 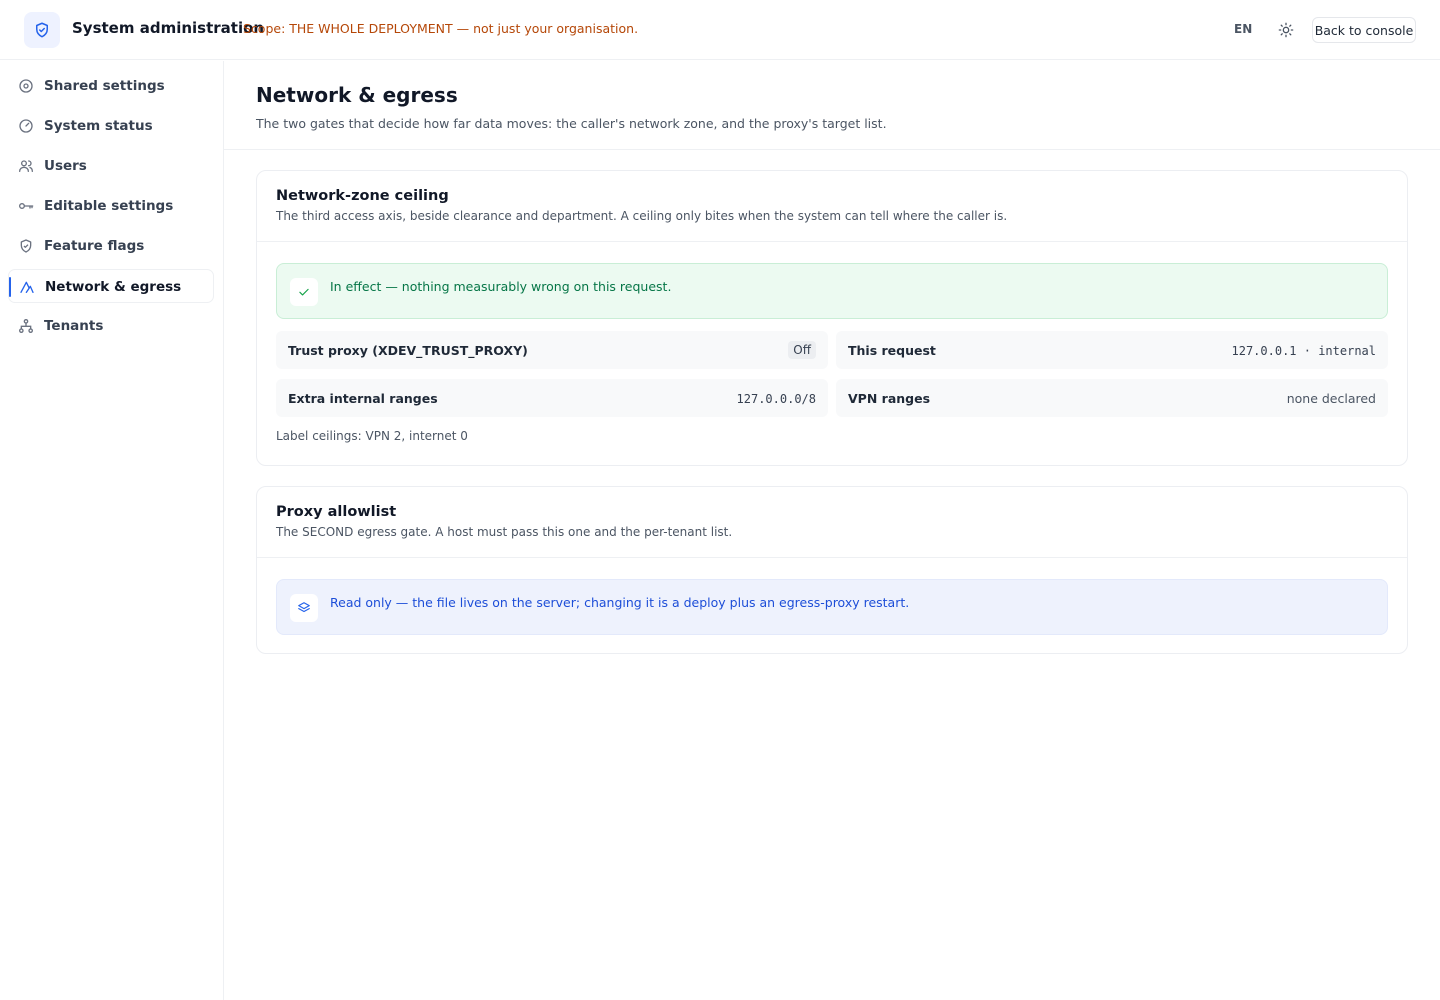 I want to click on tenants-icon, so click(x=26, y=326).